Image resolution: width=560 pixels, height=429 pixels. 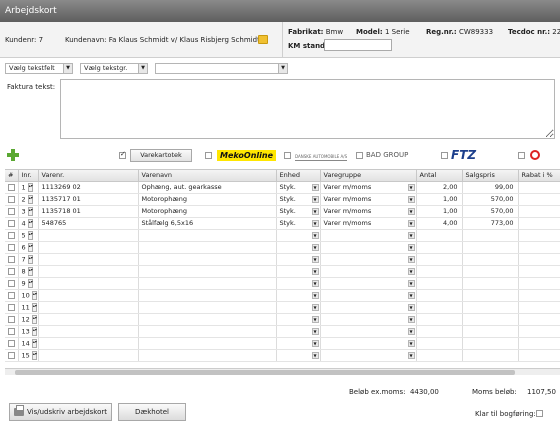 I want to click on horizontal-scrollbar, so click(x=282, y=371).